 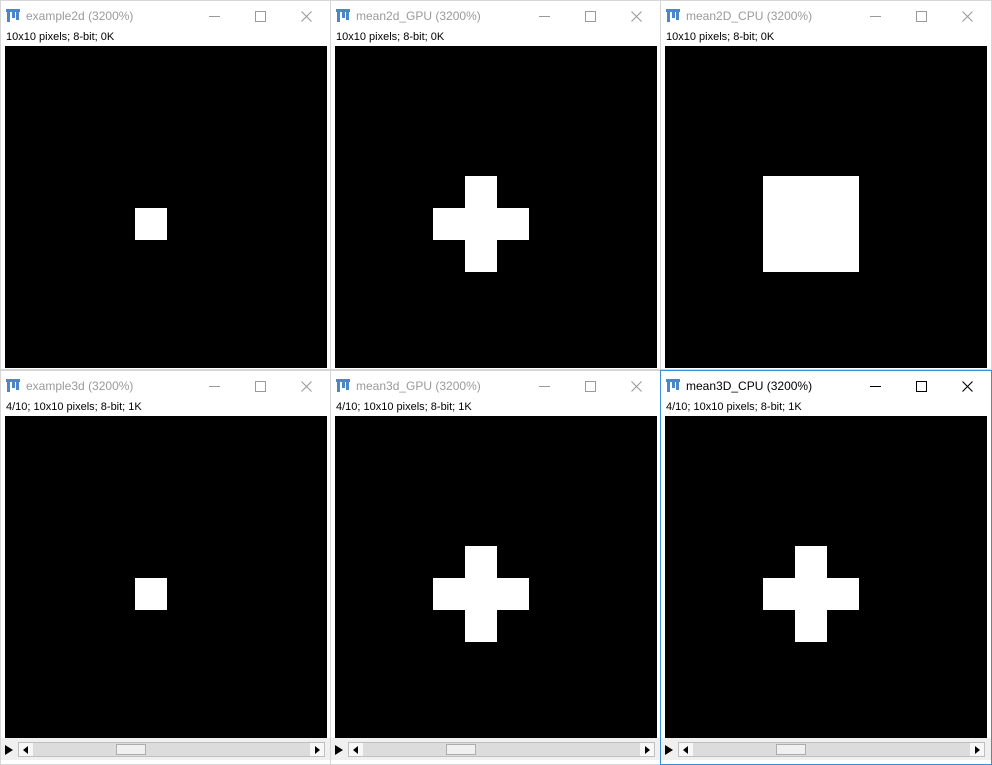 I want to click on title-bar: example3d (3200%), so click(x=165, y=386).